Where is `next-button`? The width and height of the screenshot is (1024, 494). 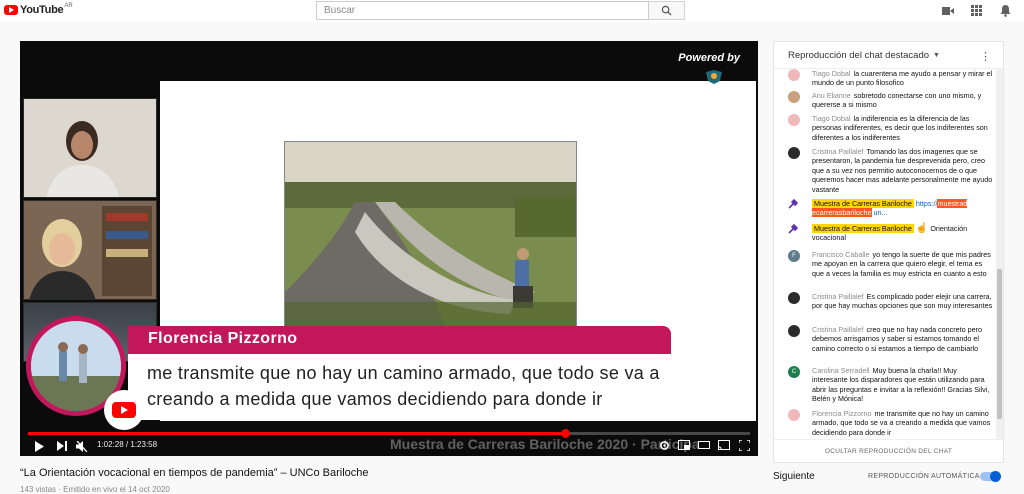
next-button is located at coordinates (62, 446).